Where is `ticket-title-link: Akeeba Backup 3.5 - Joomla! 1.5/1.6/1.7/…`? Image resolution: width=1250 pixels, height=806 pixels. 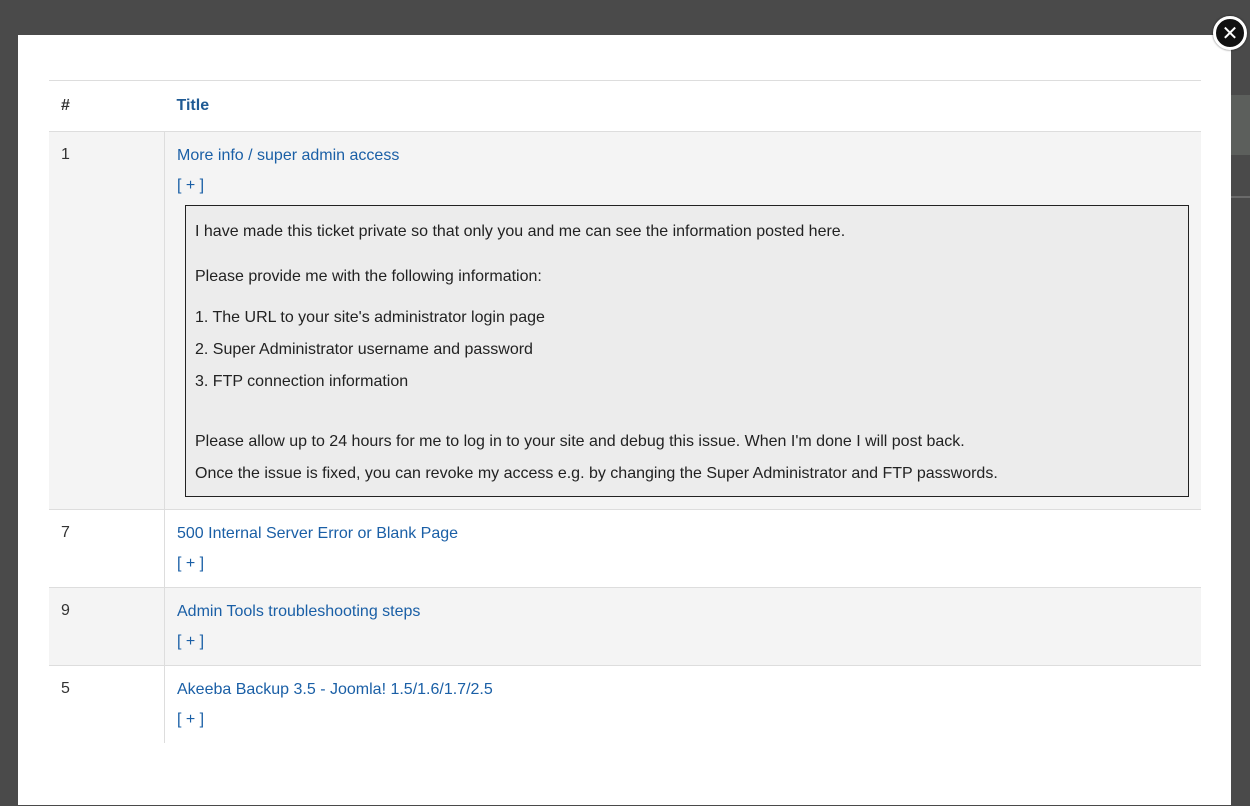 ticket-title-link: Akeeba Backup 3.5 - Joomla! 1.5/1.6/1.7/… is located at coordinates (683, 690).